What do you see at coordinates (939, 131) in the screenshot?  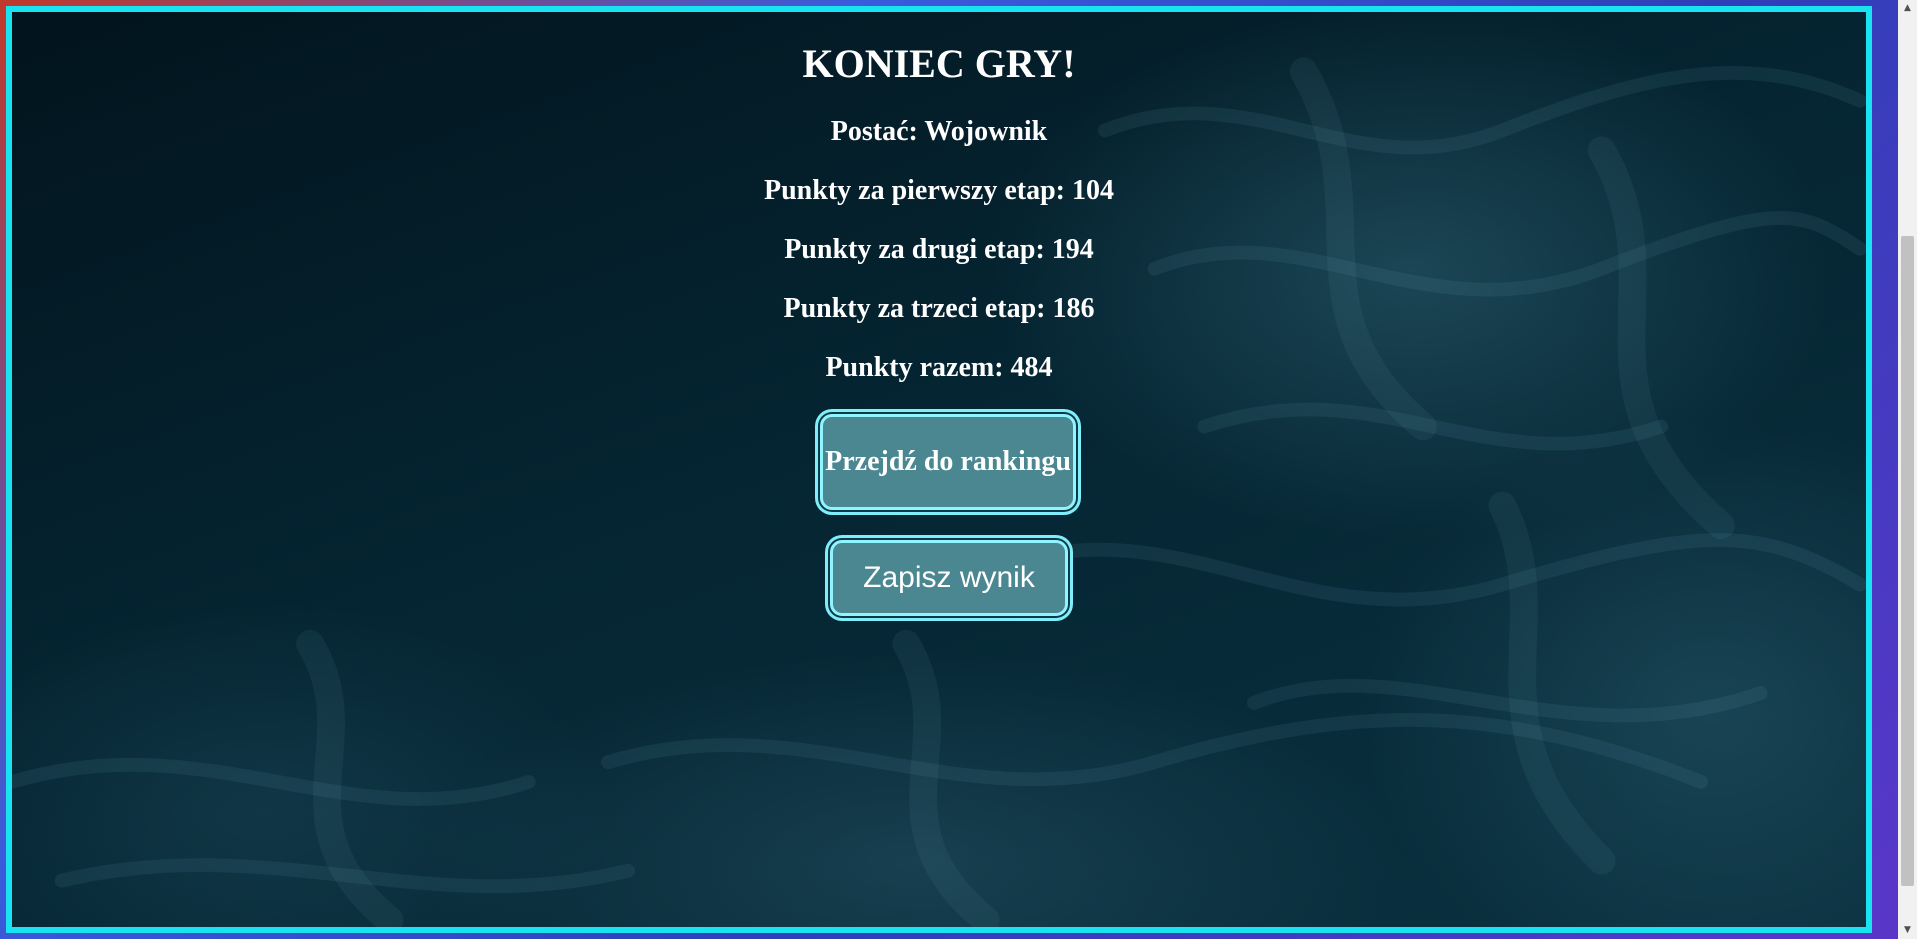 I see `character-label: Postać: Wojownik` at bounding box center [939, 131].